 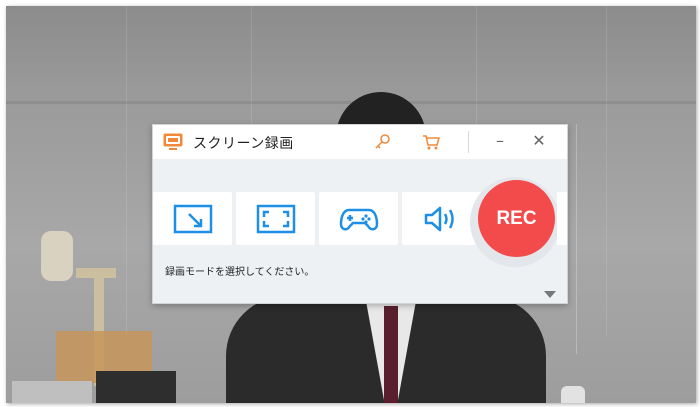 What do you see at coordinates (550, 294) in the screenshot?
I see `expand-arrow-icon` at bounding box center [550, 294].